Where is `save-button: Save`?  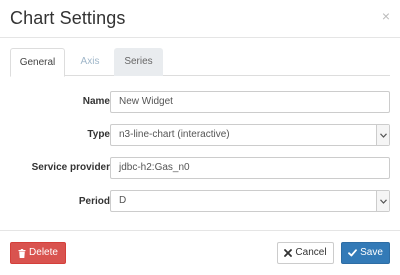 save-button: Save is located at coordinates (365, 253).